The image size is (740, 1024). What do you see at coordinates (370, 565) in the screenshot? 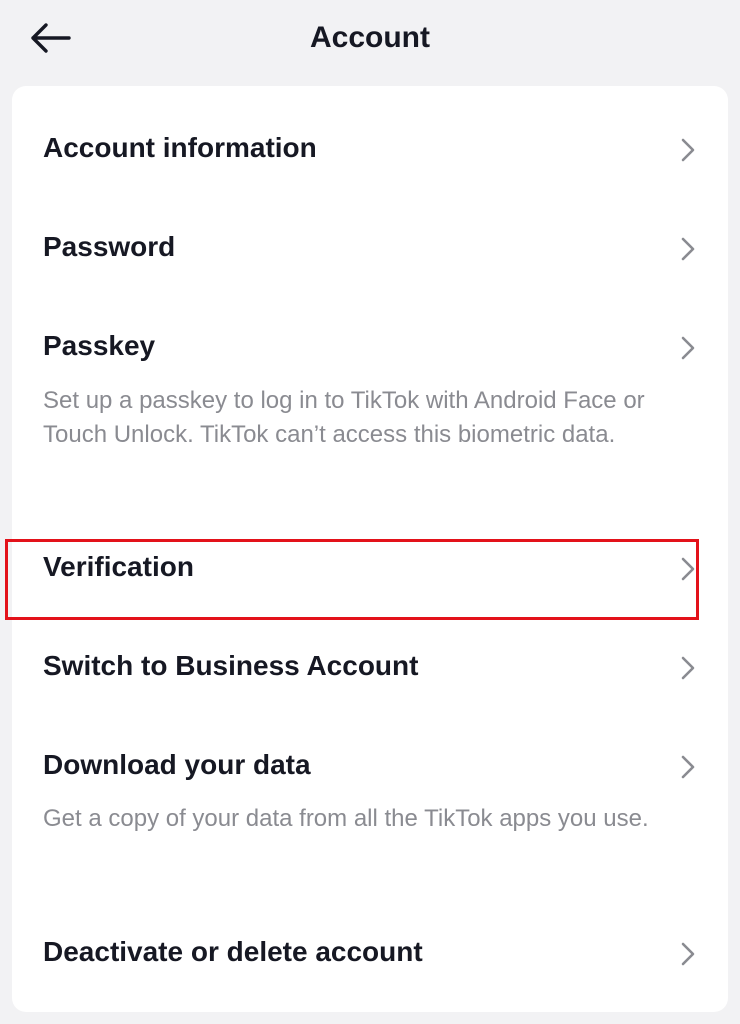
I see `menu-item-verification: Verification` at bounding box center [370, 565].